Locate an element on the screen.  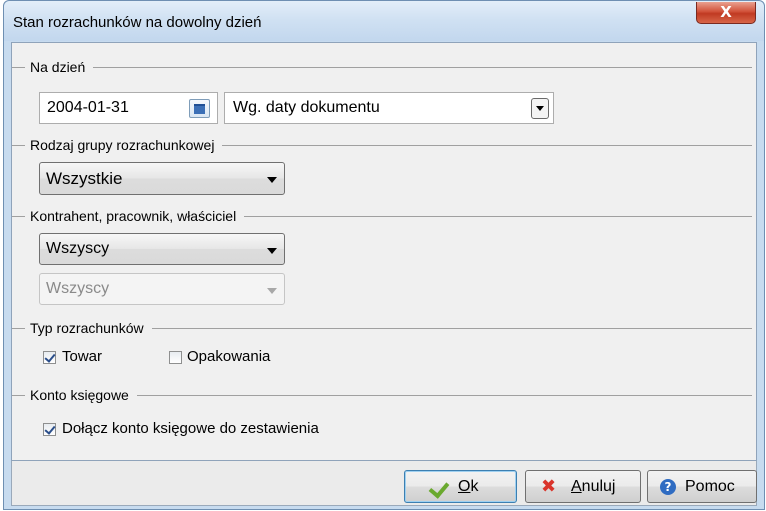
ok-label: k is located at coordinates (474, 486).